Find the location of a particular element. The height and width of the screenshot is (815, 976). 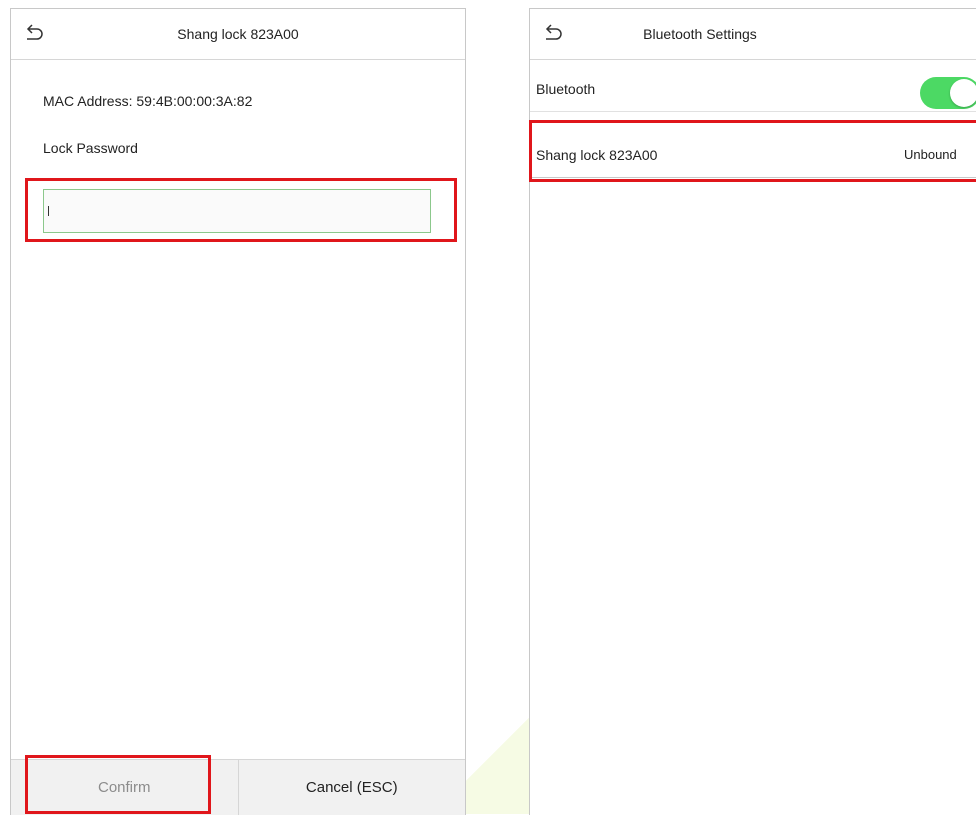

device-row: Shang lock 823A00 Unbound is located at coordinates (753, 155).